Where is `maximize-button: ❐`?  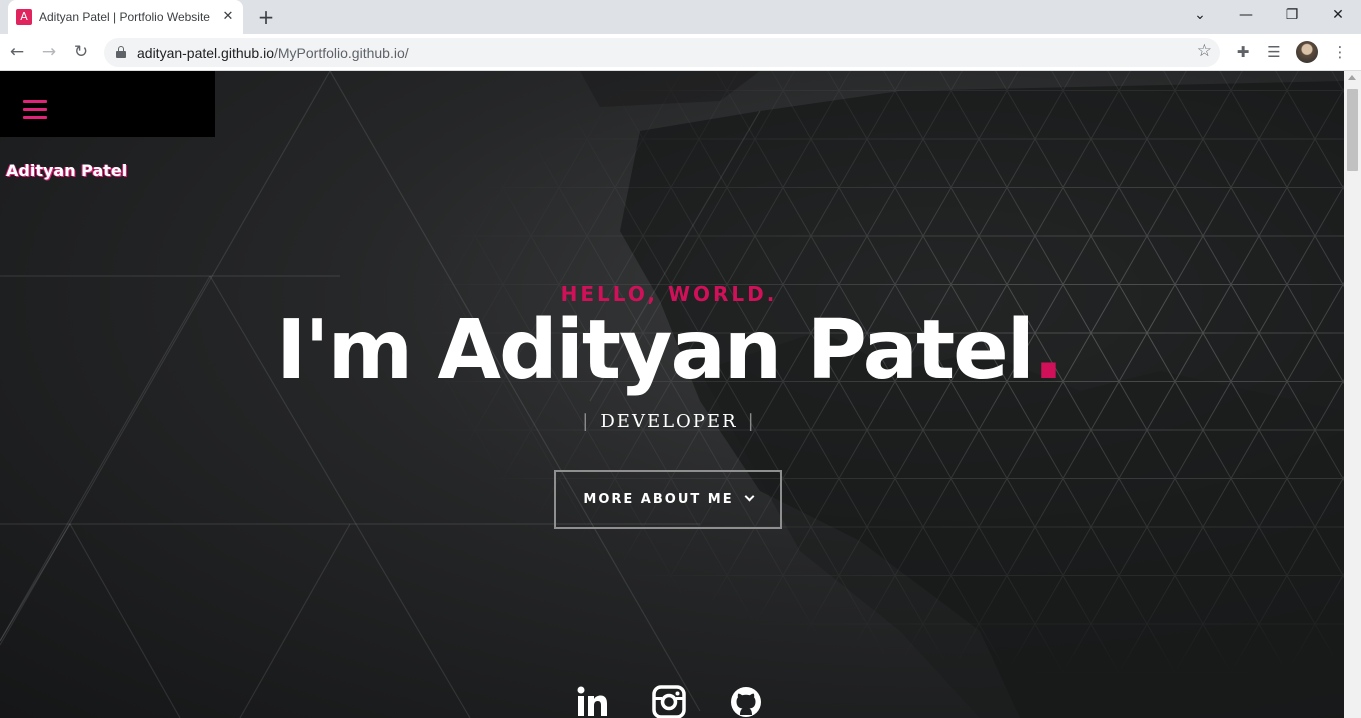 maximize-button: ❐ is located at coordinates (1292, 15).